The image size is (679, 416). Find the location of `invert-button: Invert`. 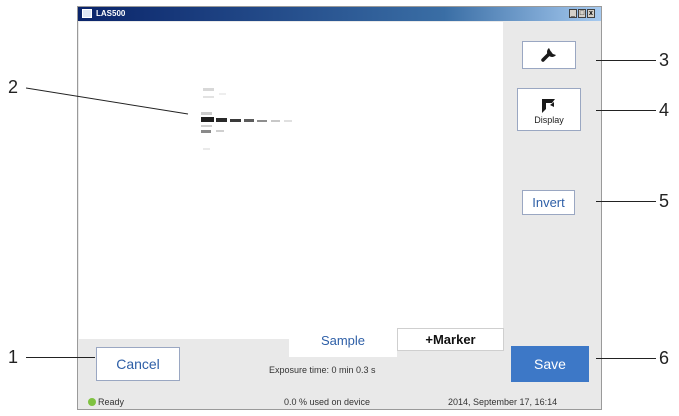

invert-button: Invert is located at coordinates (548, 202).